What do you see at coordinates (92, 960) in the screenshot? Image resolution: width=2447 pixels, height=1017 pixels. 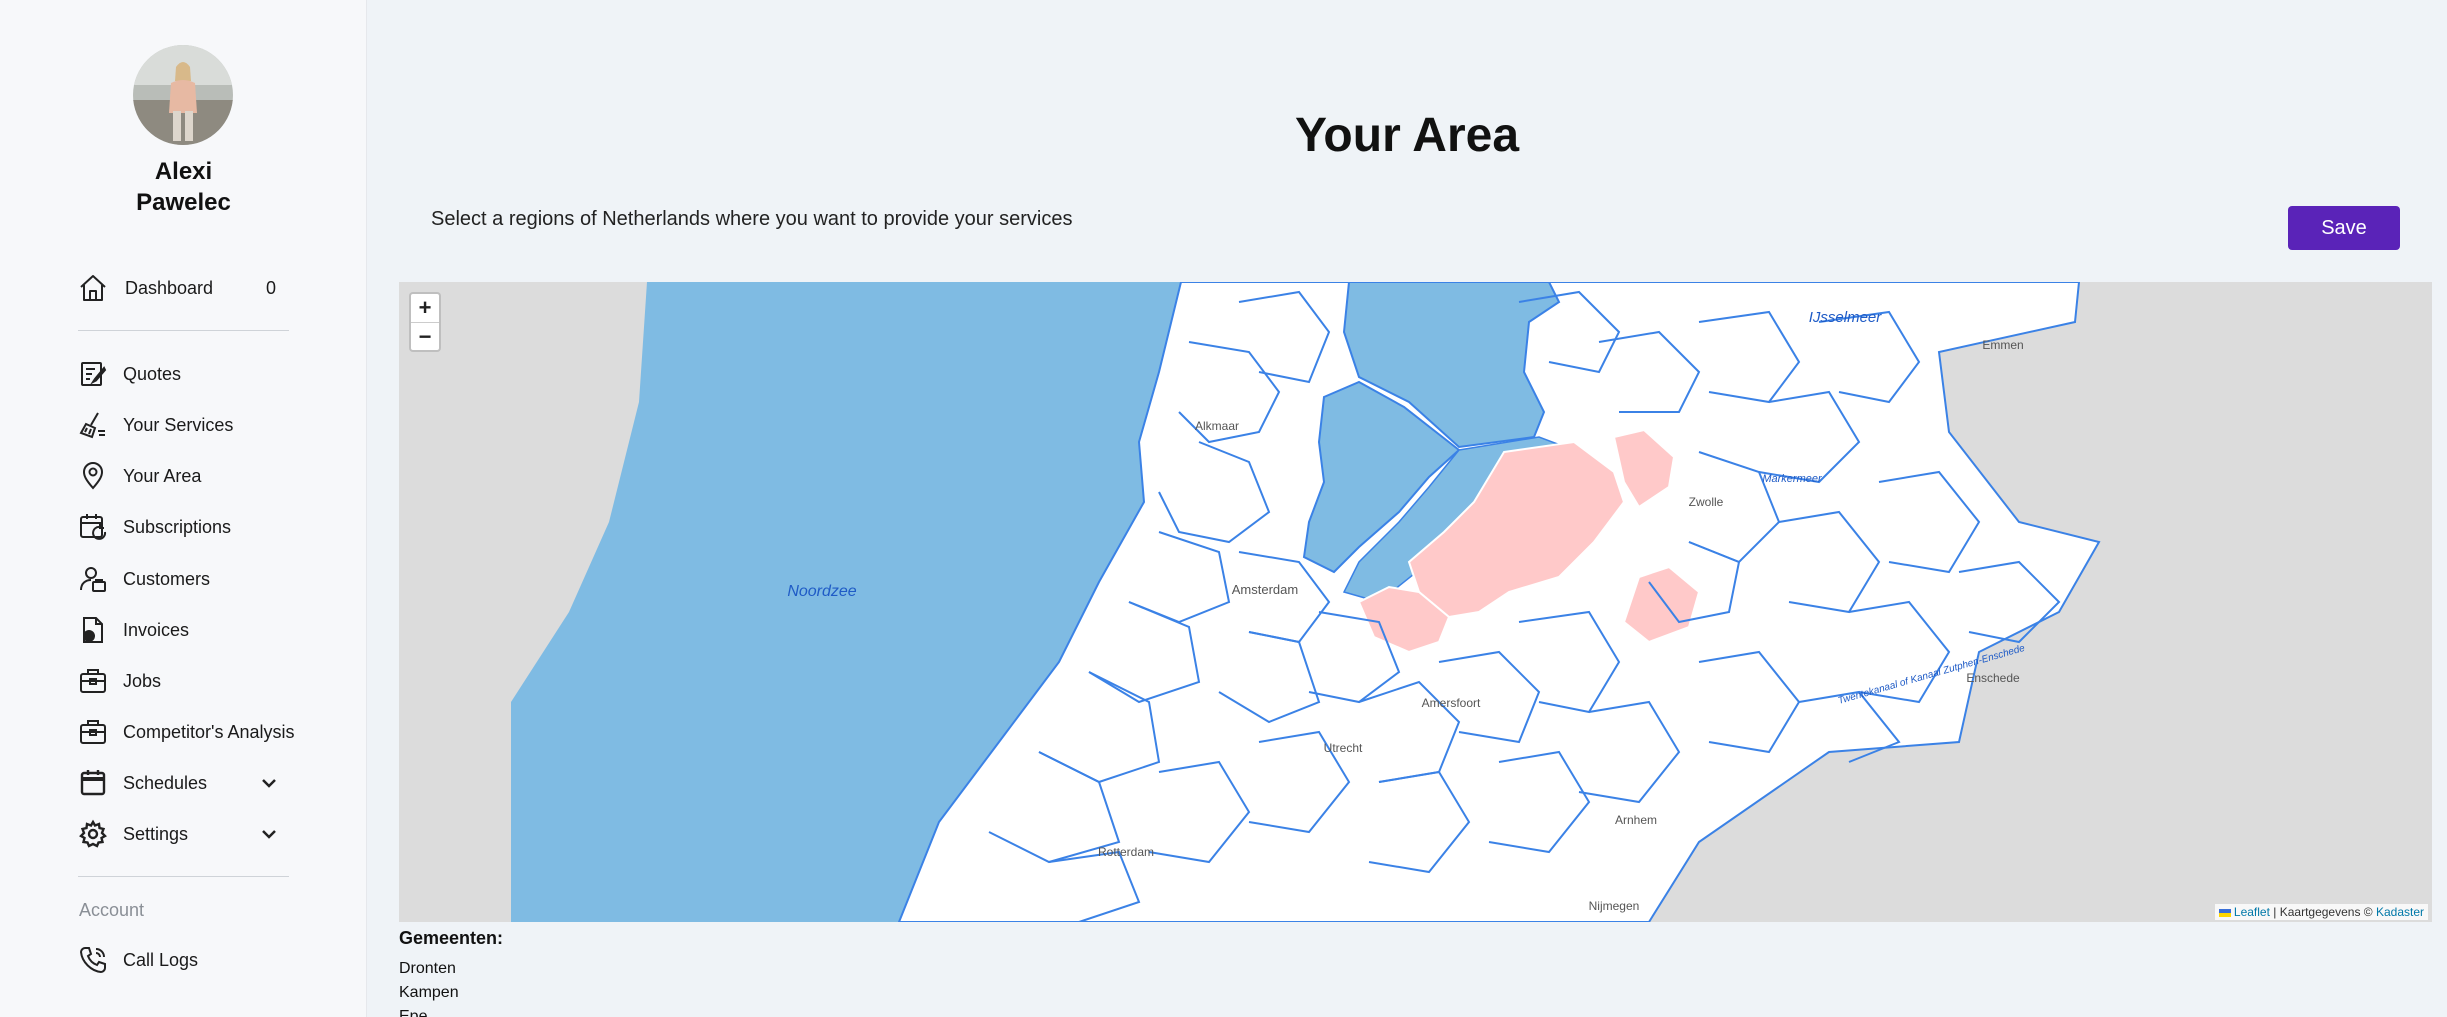 I see `phone-icon` at bounding box center [92, 960].